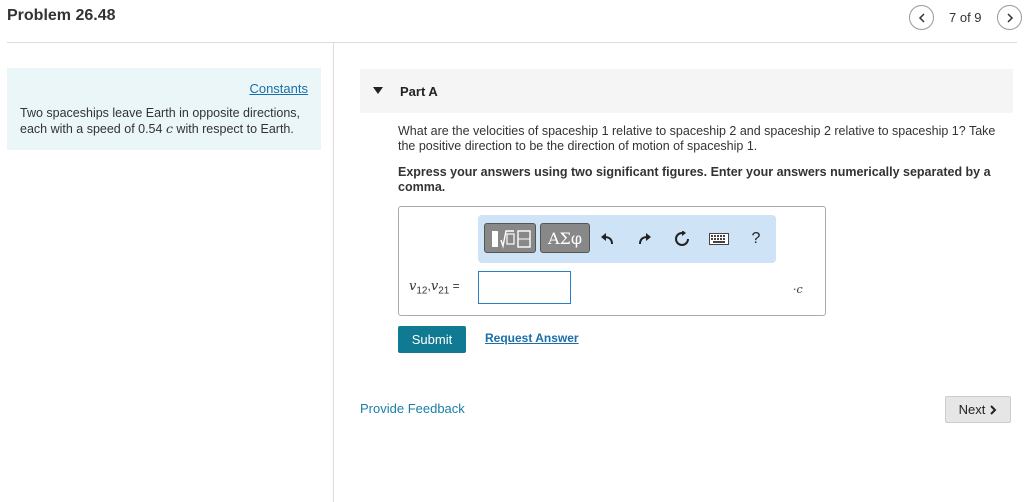 This screenshot has height=502, width=1024. I want to click on unit-label: ·c, so click(798, 289).